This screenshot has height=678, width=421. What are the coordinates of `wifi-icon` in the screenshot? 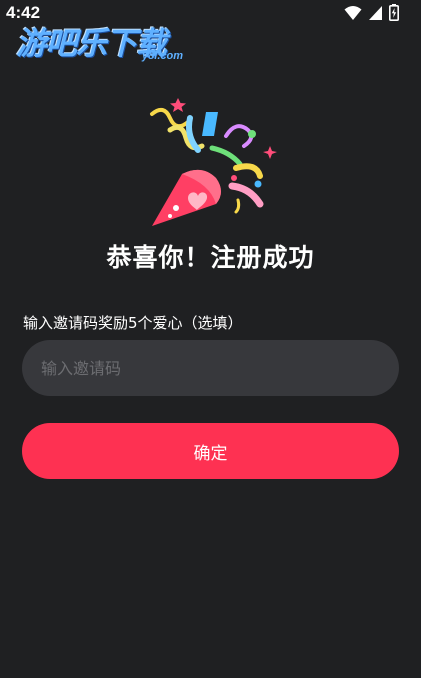 It's located at (353, 12).